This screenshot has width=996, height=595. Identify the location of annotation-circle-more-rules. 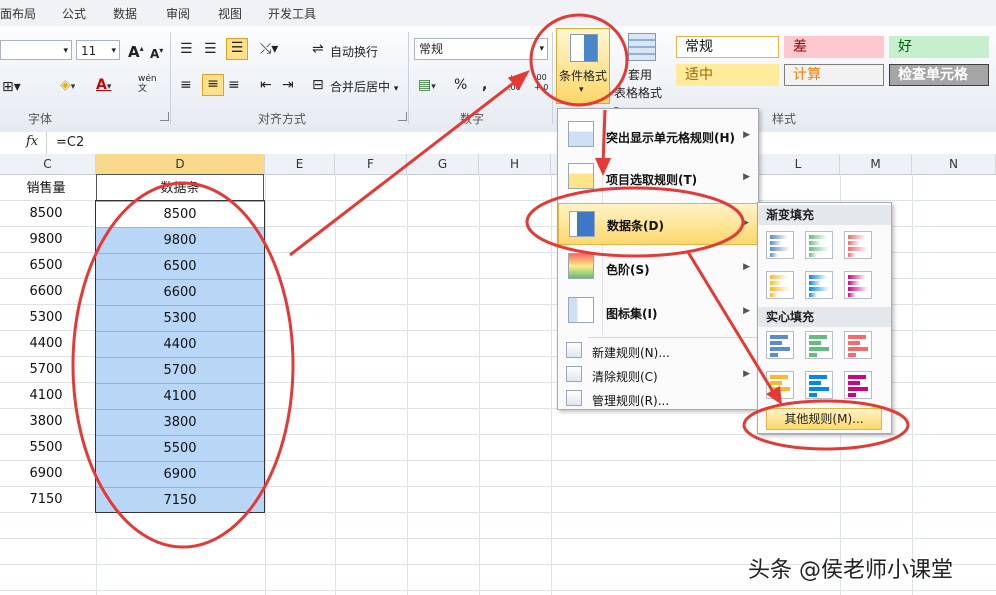
(826, 425).